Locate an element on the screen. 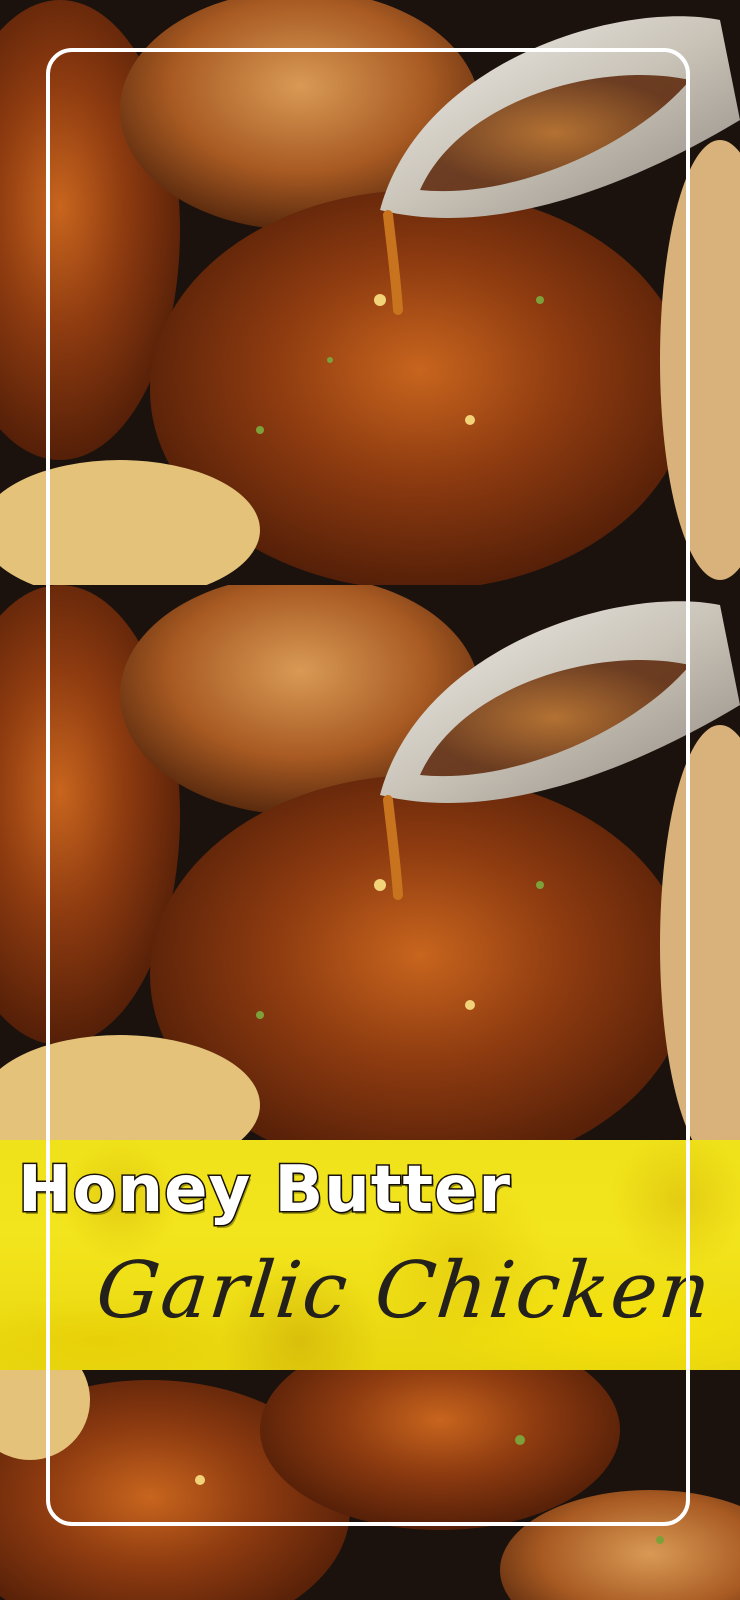  recipe-title-primary: Honey Butter is located at coordinates (264, 1190).